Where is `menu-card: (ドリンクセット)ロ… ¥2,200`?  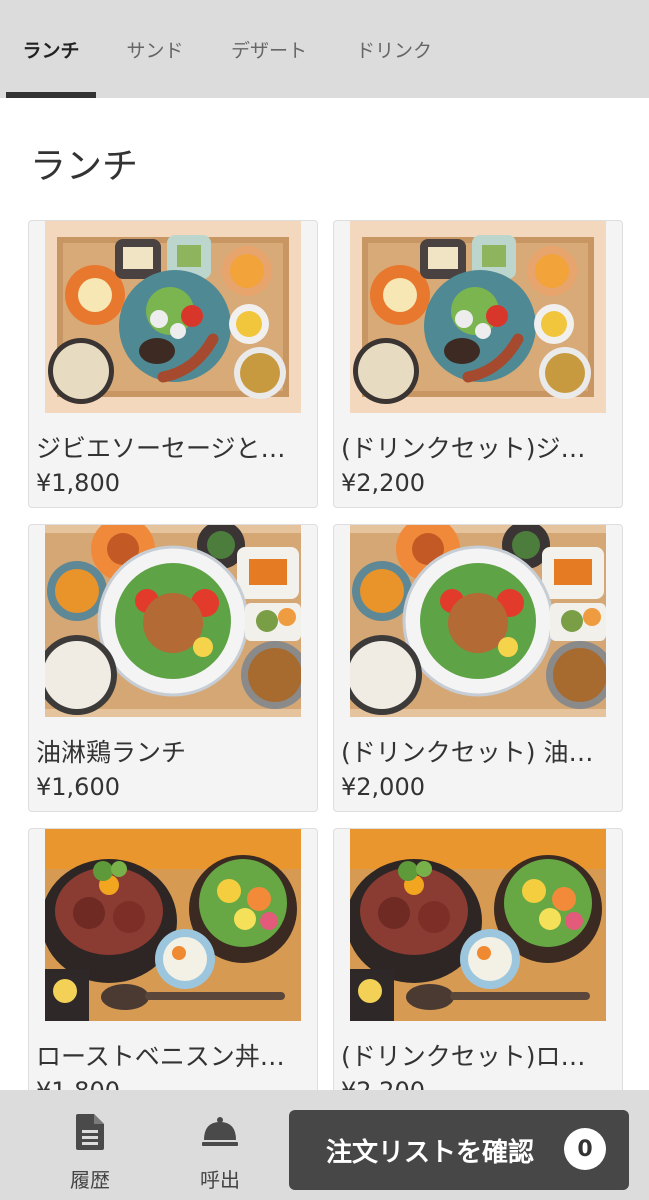
menu-card: (ドリンクセット)ロ… ¥2,200 is located at coordinates (478, 972).